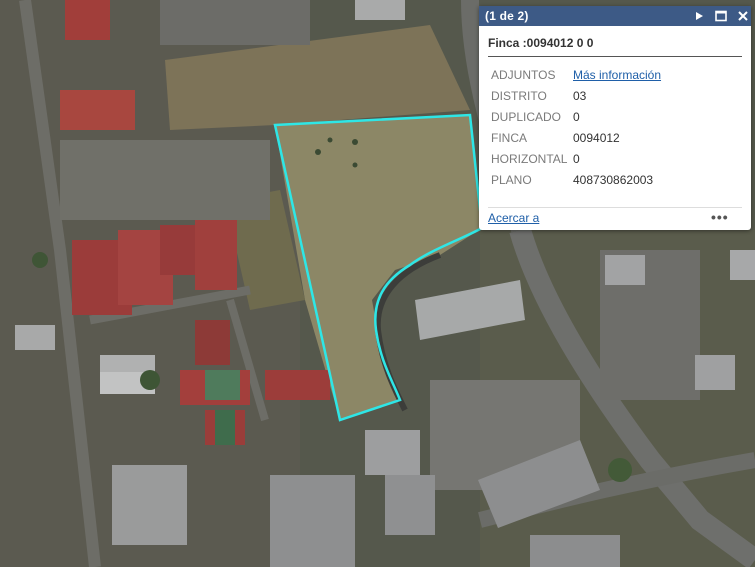 This screenshot has width=755, height=567. I want to click on feature-counter: (1 de 2), so click(507, 16).